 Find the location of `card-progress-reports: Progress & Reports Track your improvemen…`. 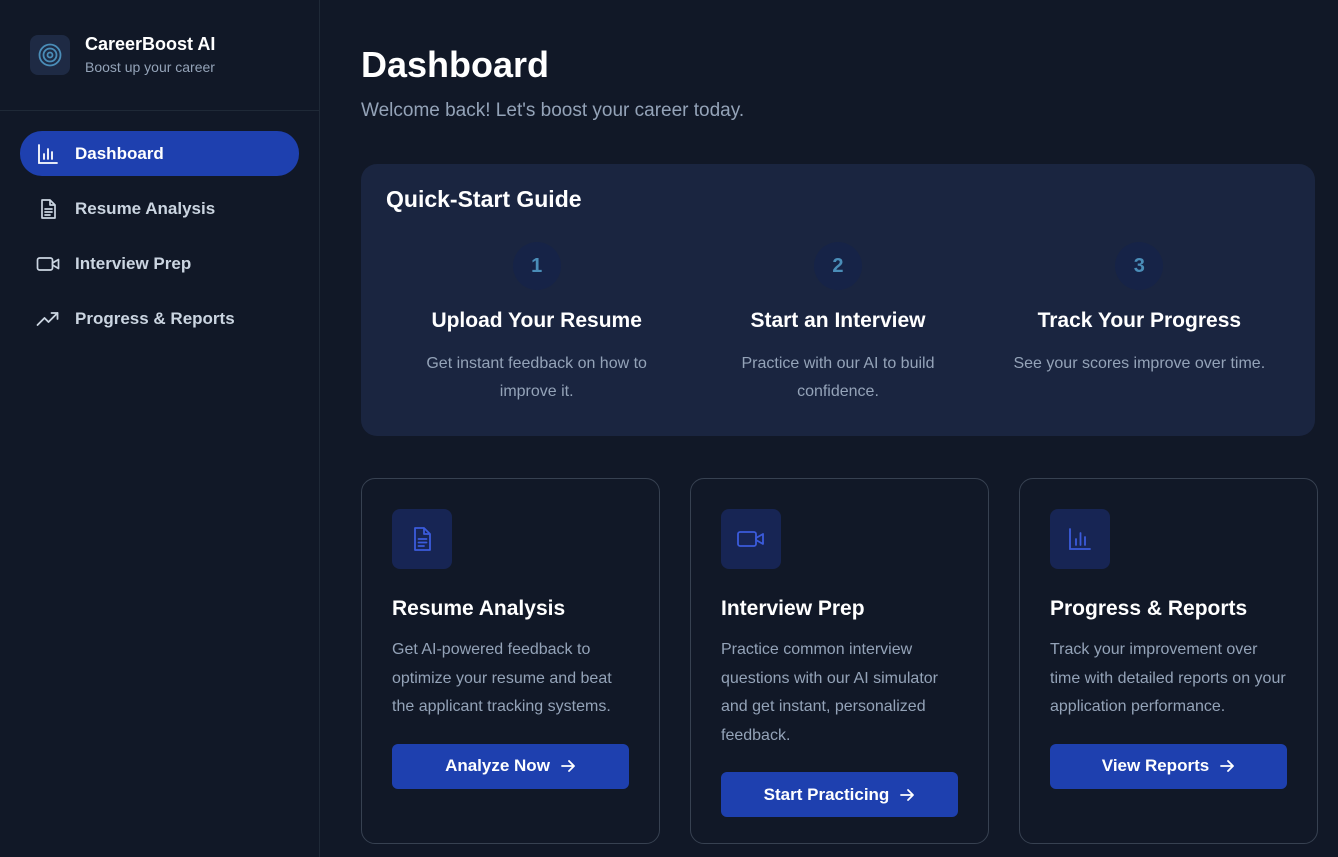

card-progress-reports: Progress & Reports Track your improvemen… is located at coordinates (1168, 661).